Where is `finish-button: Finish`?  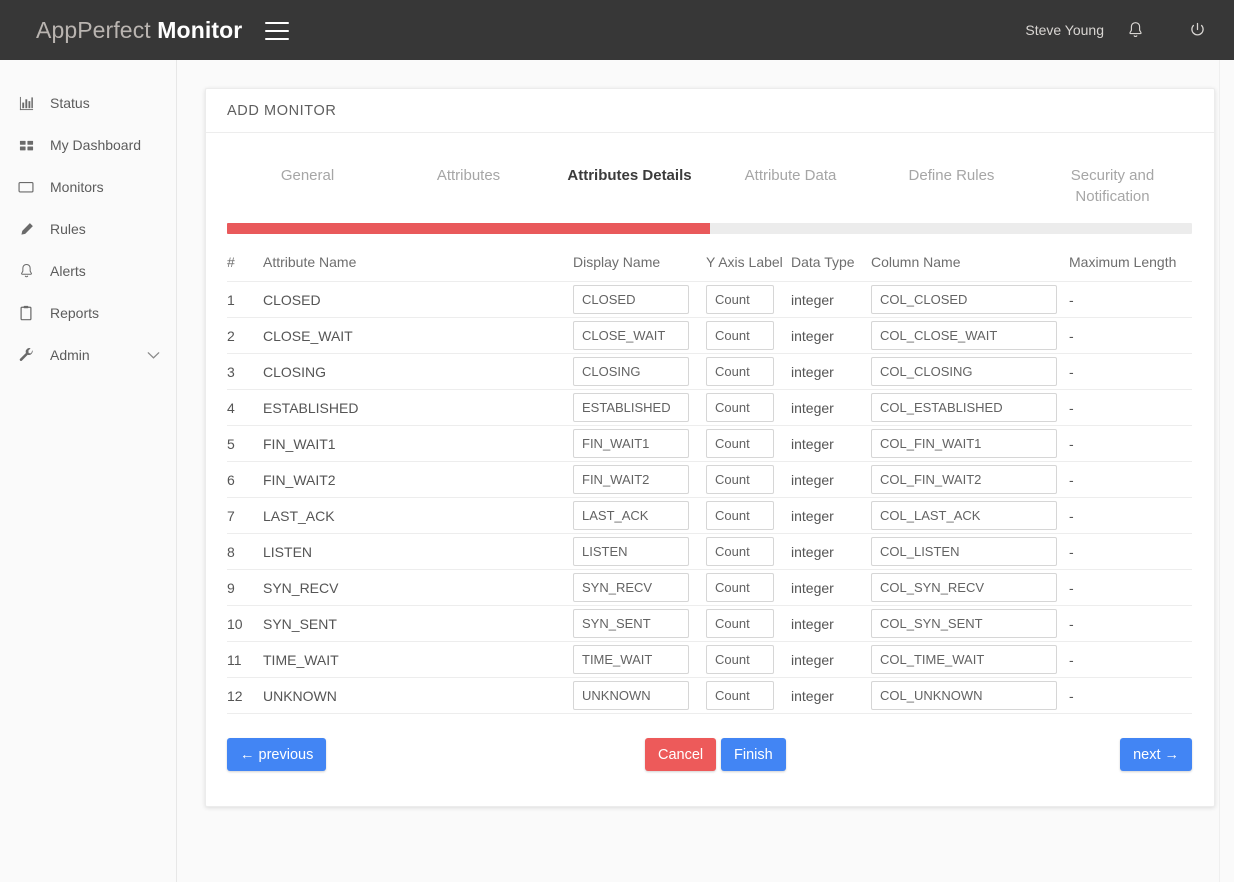 finish-button: Finish is located at coordinates (753, 754).